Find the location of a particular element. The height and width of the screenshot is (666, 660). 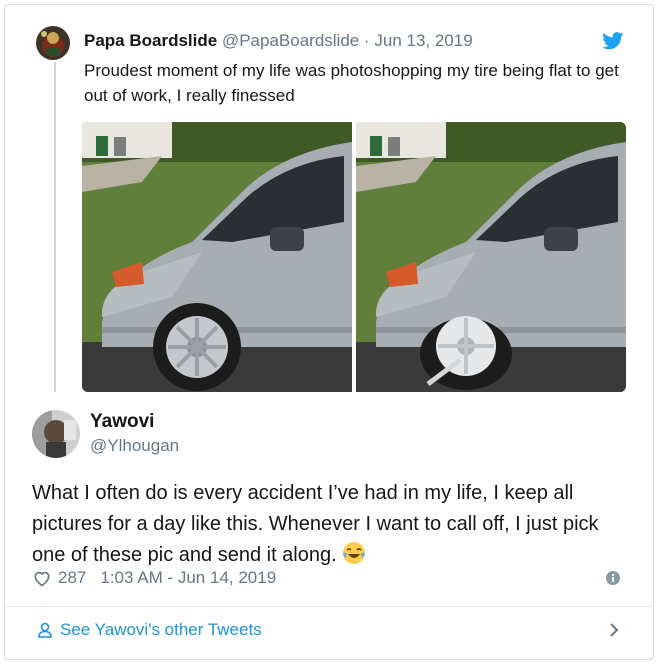

reply-timestamp: 1:03 AM - Jun 14, 2019 is located at coordinates (188, 578).